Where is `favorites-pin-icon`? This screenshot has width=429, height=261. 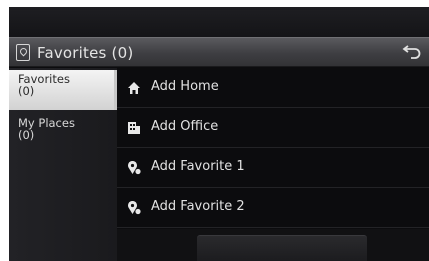 favorites-pin-icon is located at coordinates (23, 52).